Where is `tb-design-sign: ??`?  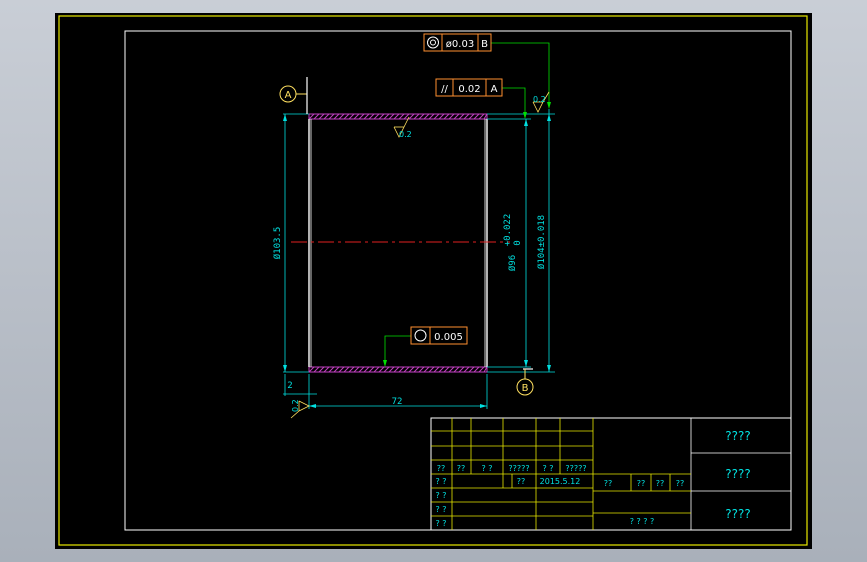 tb-design-sign: ?? is located at coordinates (521, 481).